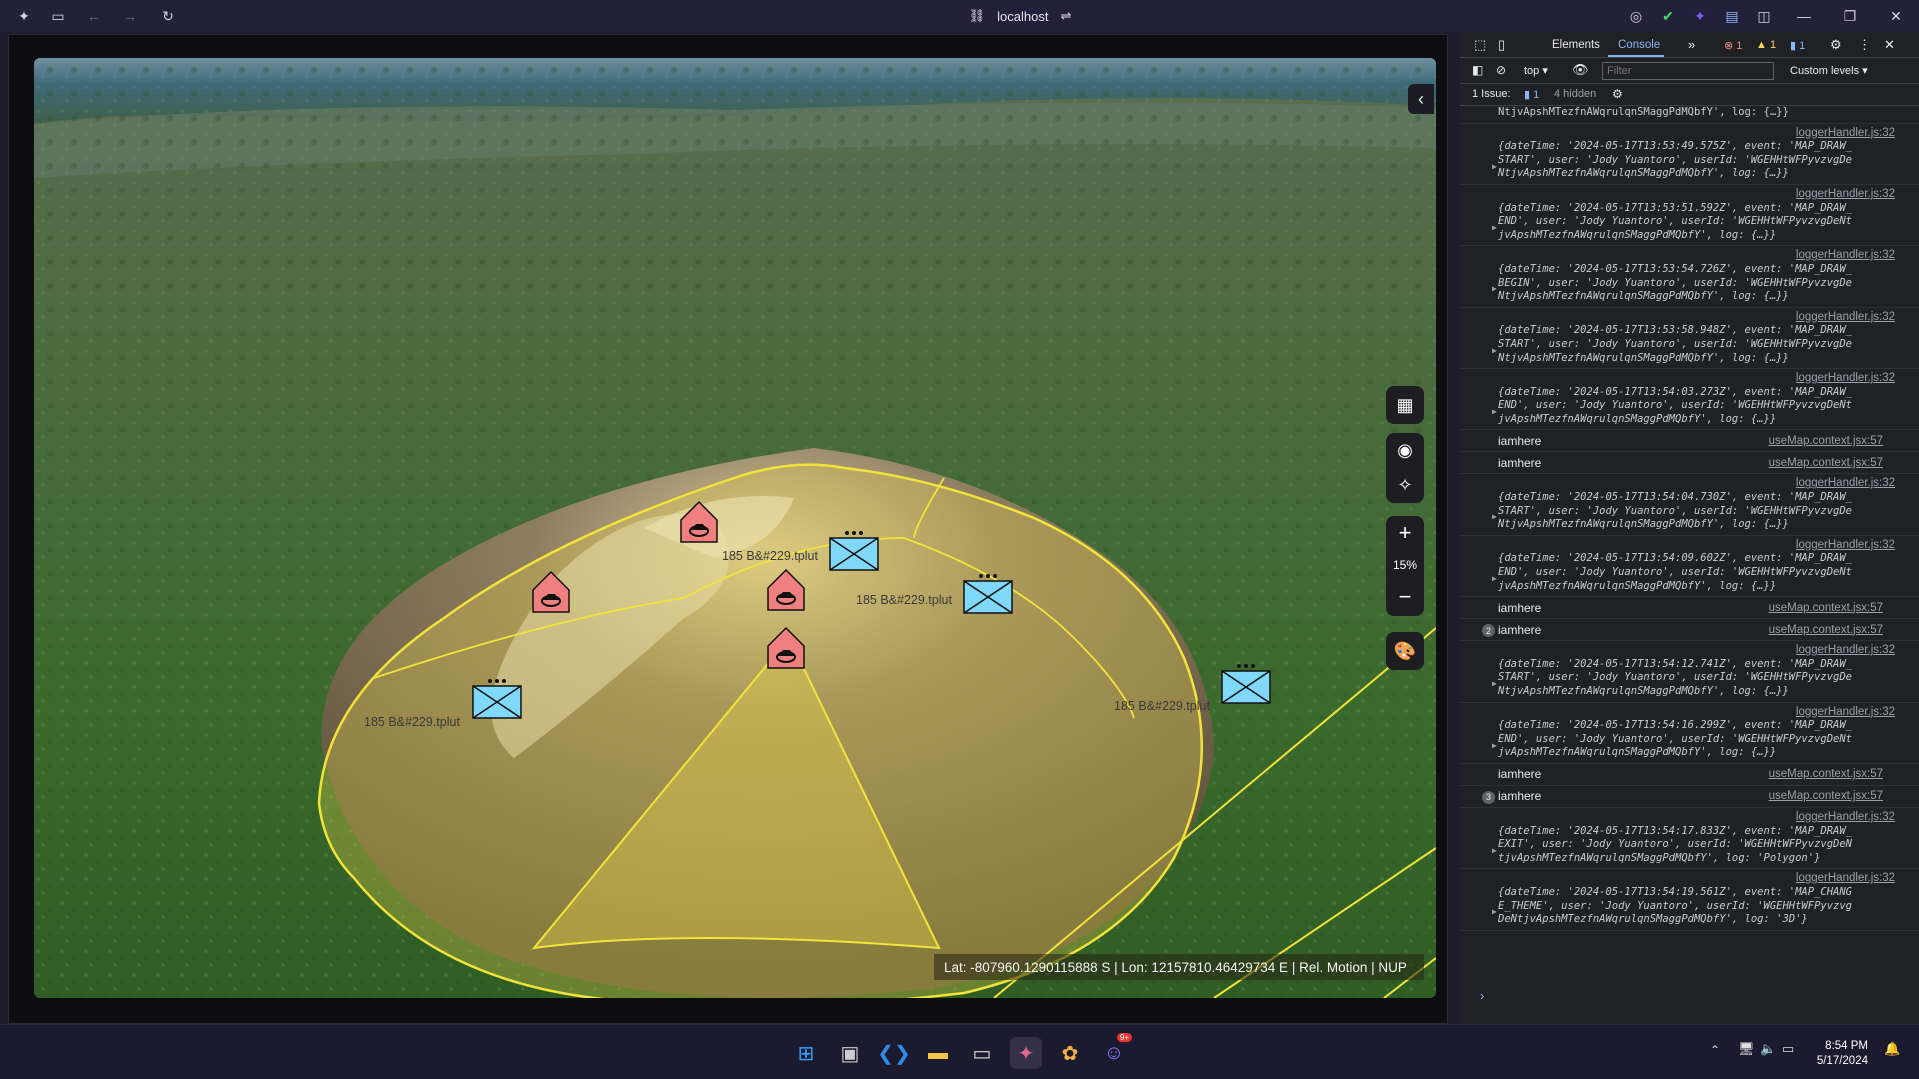 The image size is (1919, 1079). What do you see at coordinates (1746, 1049) in the screenshot?
I see `network-icon: 🖥` at bounding box center [1746, 1049].